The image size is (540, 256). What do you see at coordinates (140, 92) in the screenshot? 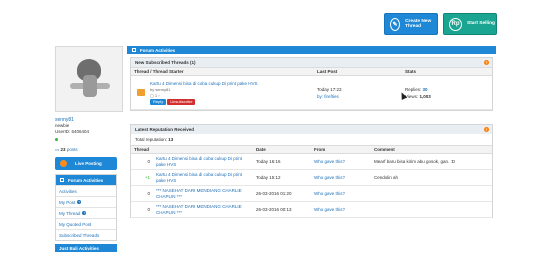
I see `thread-icon` at bounding box center [140, 92].